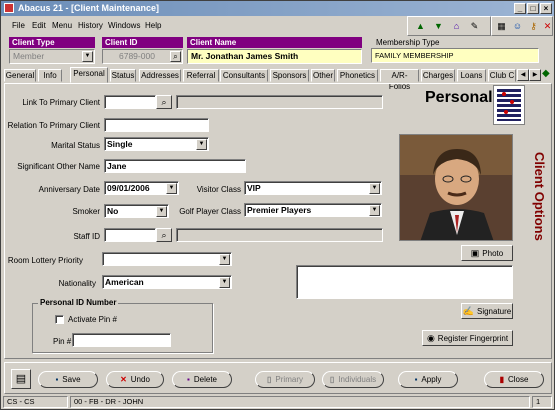 The width and height of the screenshot is (555, 410). I want to click on room-lottery-select: ▼, so click(167, 259).